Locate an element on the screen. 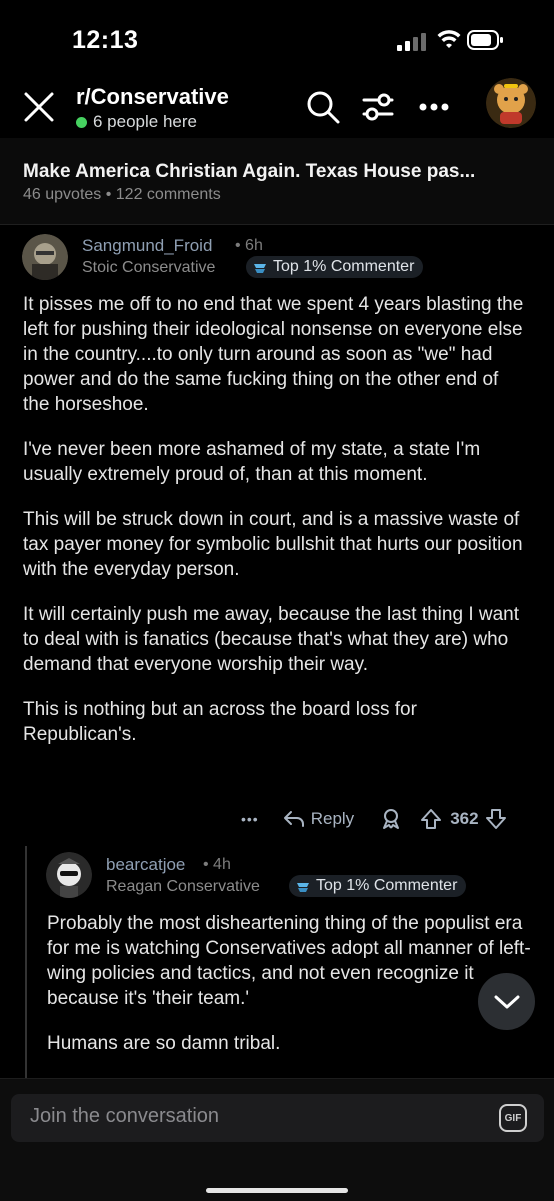  close-icon is located at coordinates (39, 107).